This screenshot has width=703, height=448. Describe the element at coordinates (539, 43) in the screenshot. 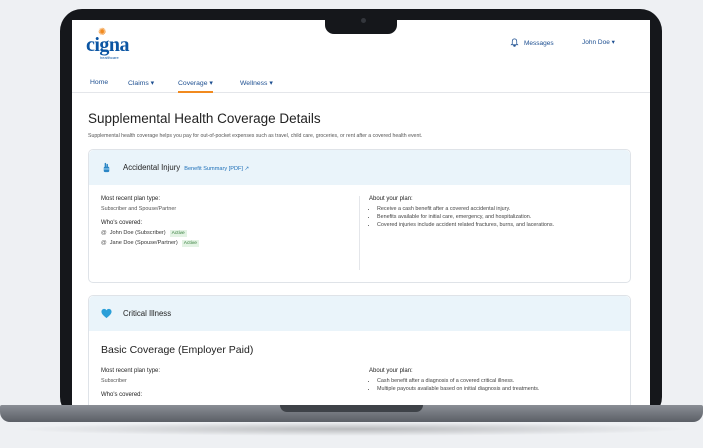

I see `messages-label: Messages` at that location.